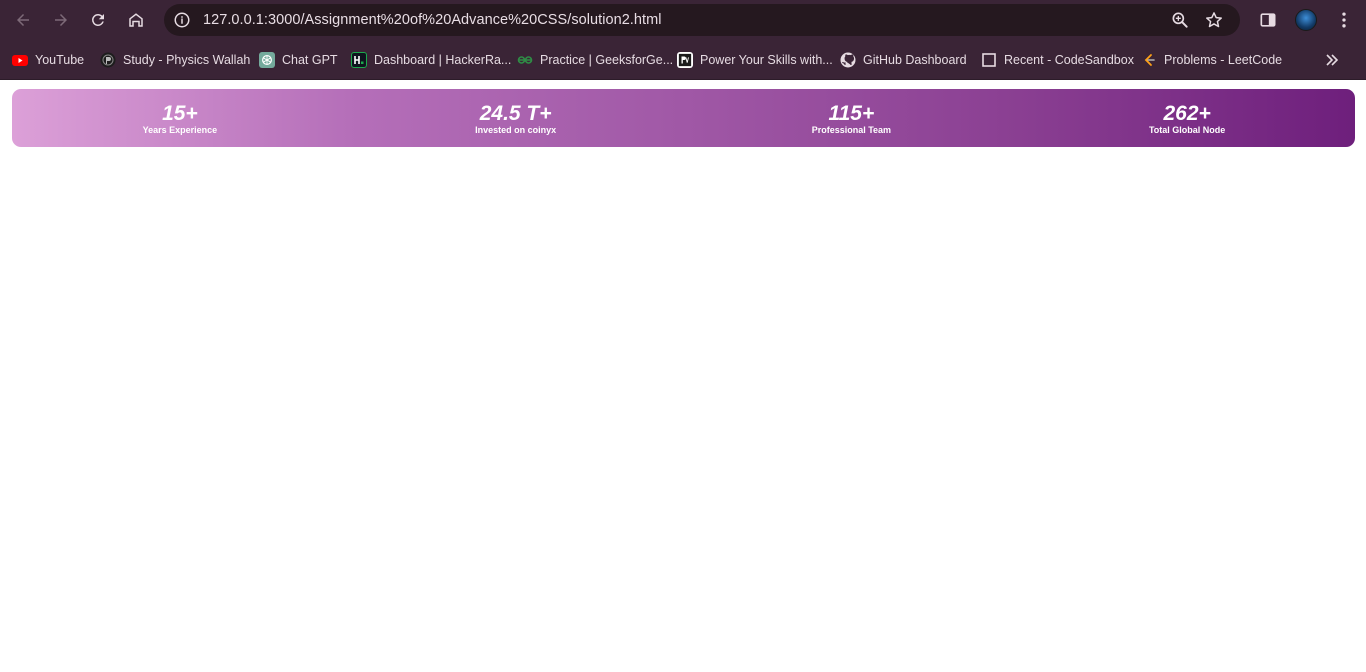 Image resolution: width=1366 pixels, height=672 pixels. I want to click on arrow-left-icon, so click(23, 20).